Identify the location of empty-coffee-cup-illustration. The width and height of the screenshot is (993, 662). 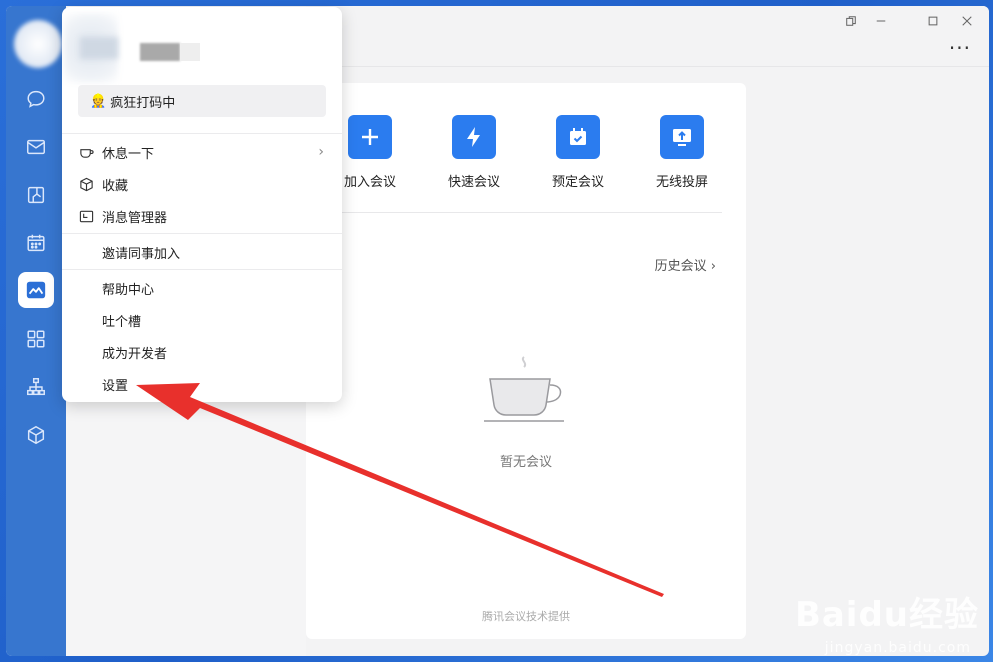
(524, 389).